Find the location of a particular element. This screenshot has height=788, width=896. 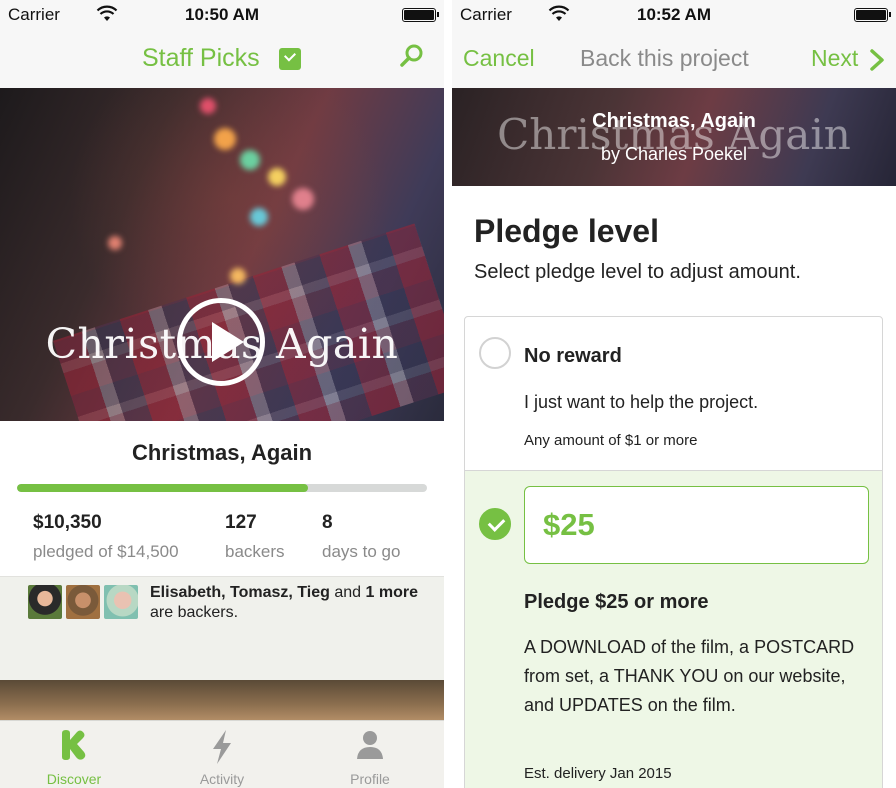

reward-delivery: Est. delivery Jan 2015 is located at coordinates (598, 773).